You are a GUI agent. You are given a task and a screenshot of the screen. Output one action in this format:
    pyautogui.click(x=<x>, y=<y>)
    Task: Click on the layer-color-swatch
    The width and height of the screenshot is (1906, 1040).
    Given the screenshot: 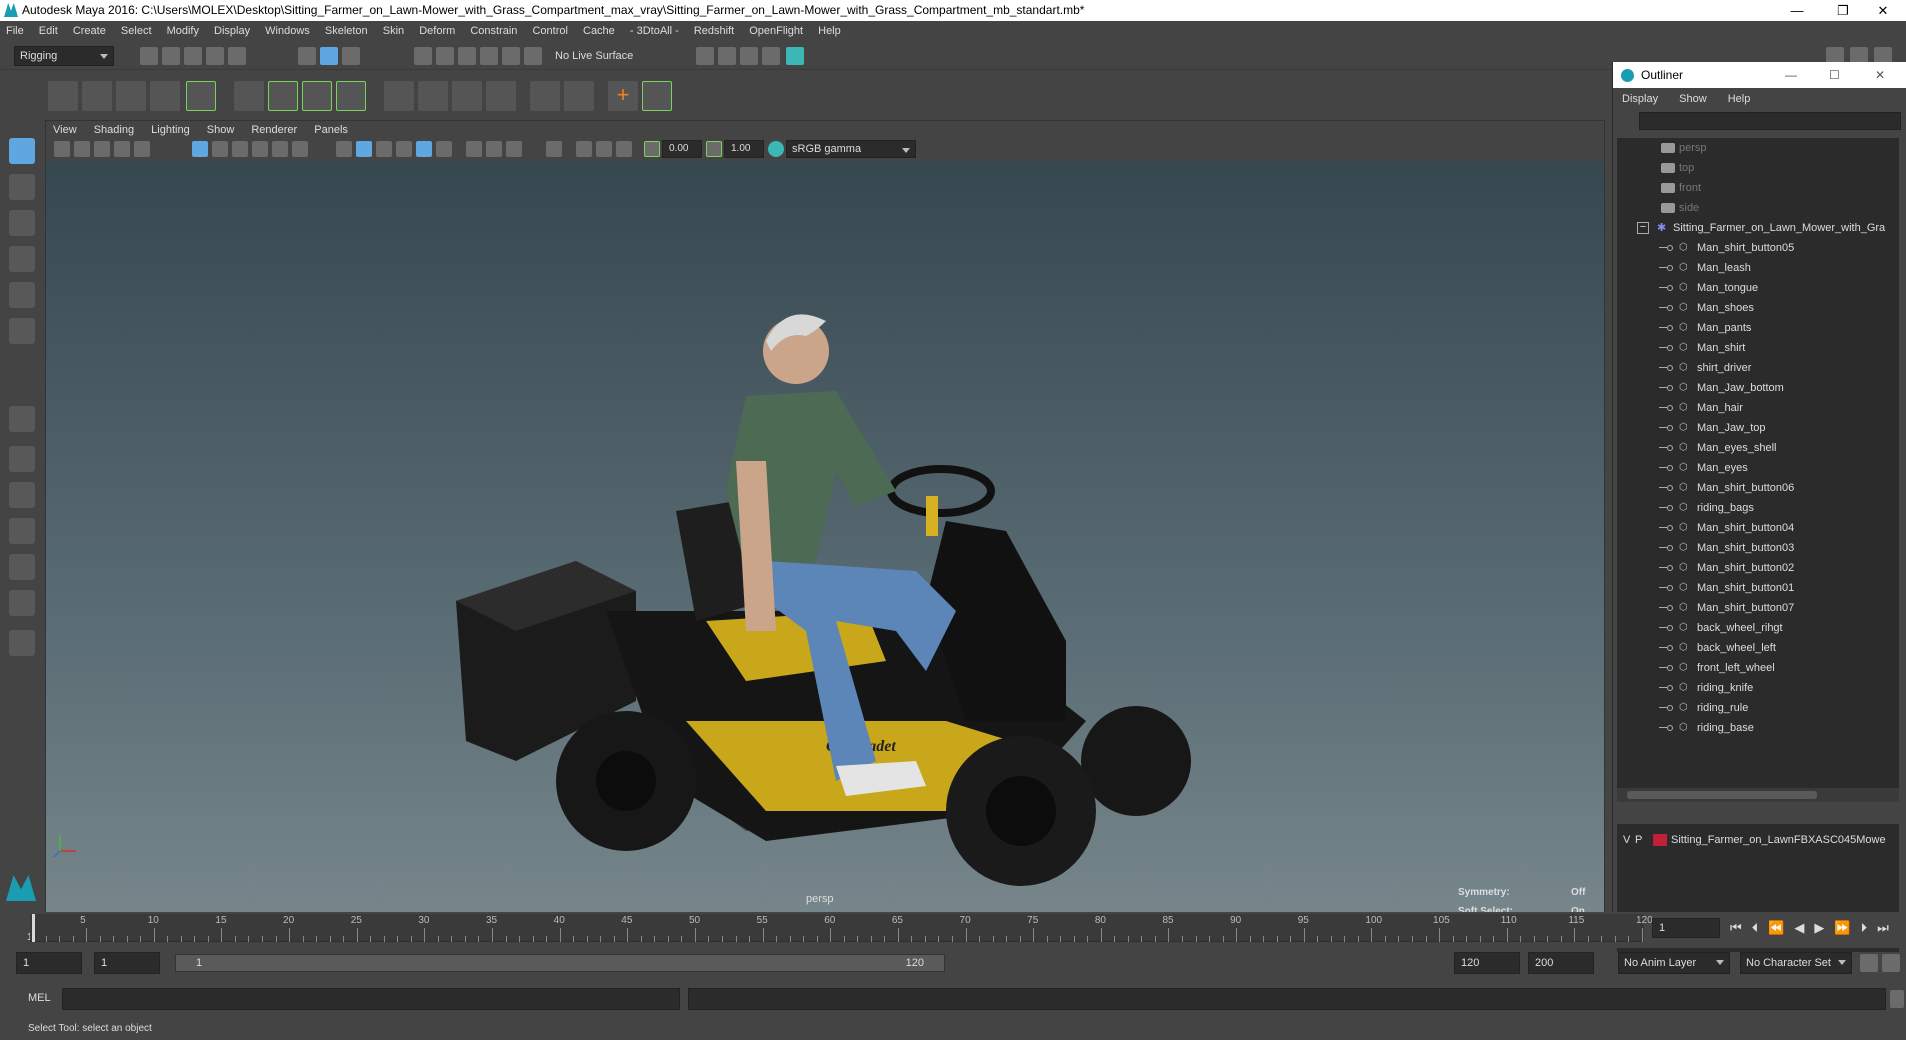 What is the action you would take?
    pyautogui.click(x=1660, y=840)
    